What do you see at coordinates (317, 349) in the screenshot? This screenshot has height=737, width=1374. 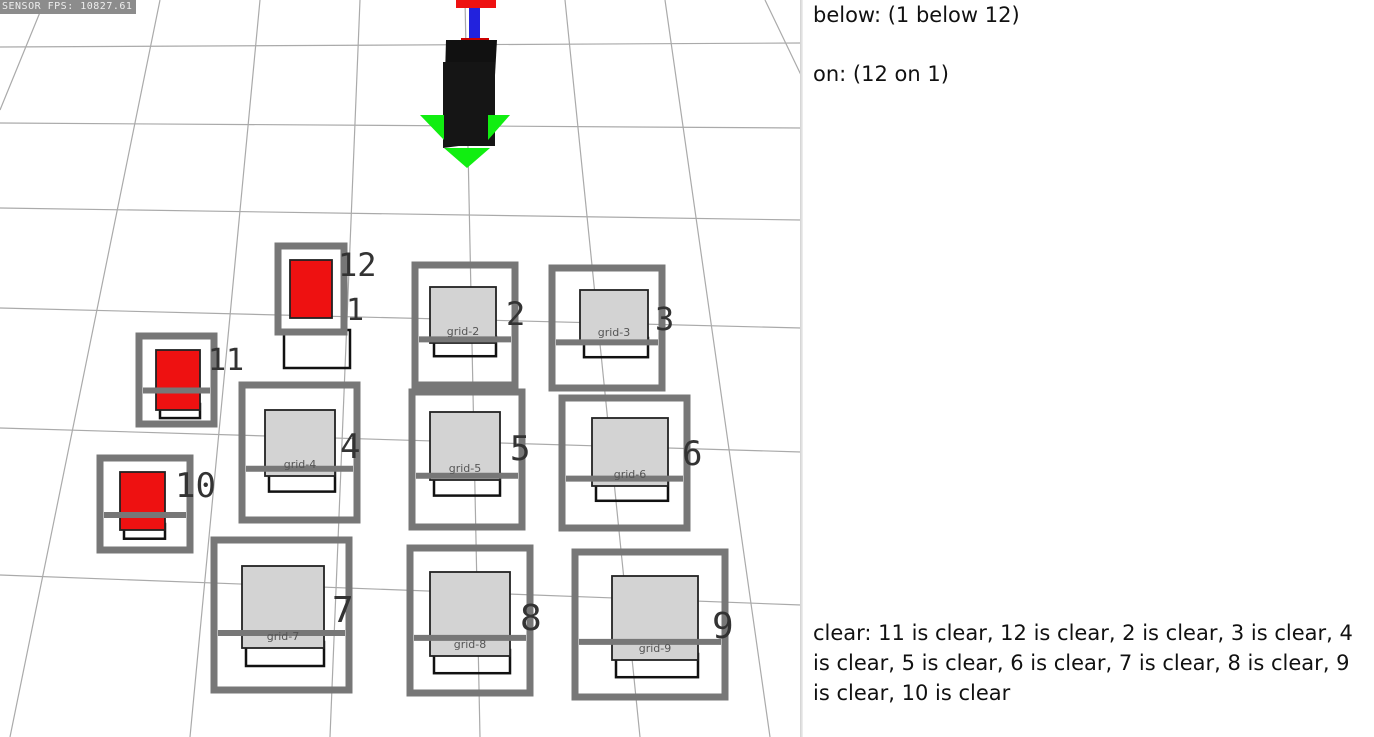 I see `base-block-outline` at bounding box center [317, 349].